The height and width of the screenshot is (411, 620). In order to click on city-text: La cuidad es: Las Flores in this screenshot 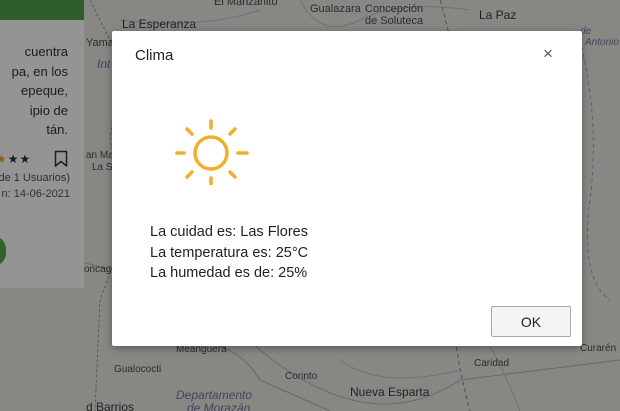, I will do `click(229, 232)`.